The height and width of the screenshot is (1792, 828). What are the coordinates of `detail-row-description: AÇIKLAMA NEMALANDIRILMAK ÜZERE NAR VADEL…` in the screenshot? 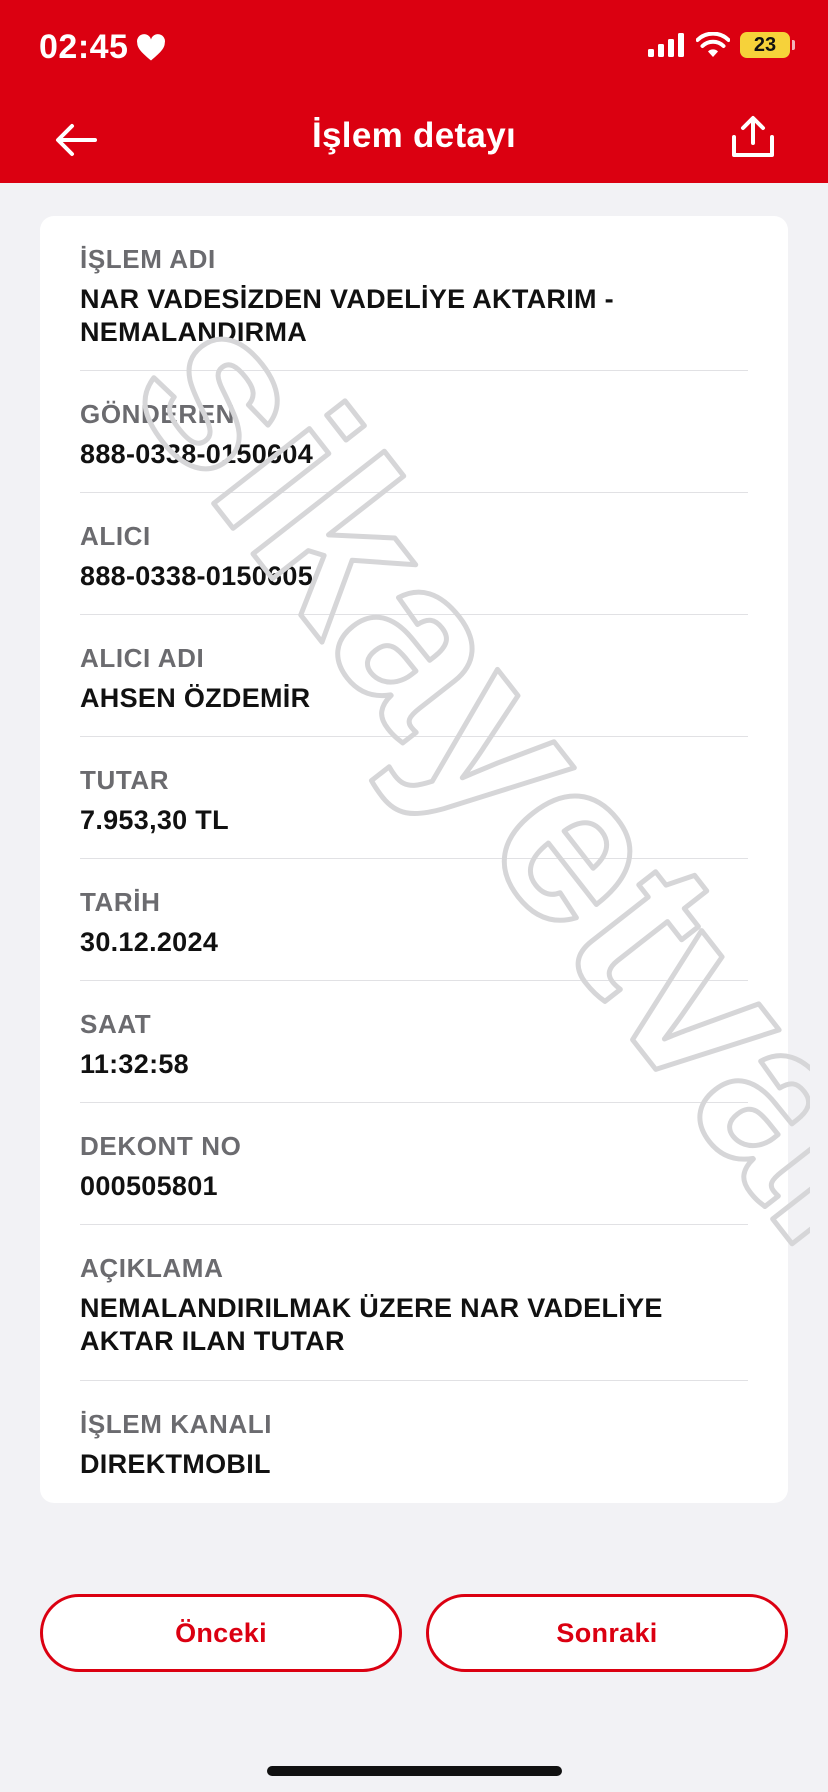 It's located at (414, 1303).